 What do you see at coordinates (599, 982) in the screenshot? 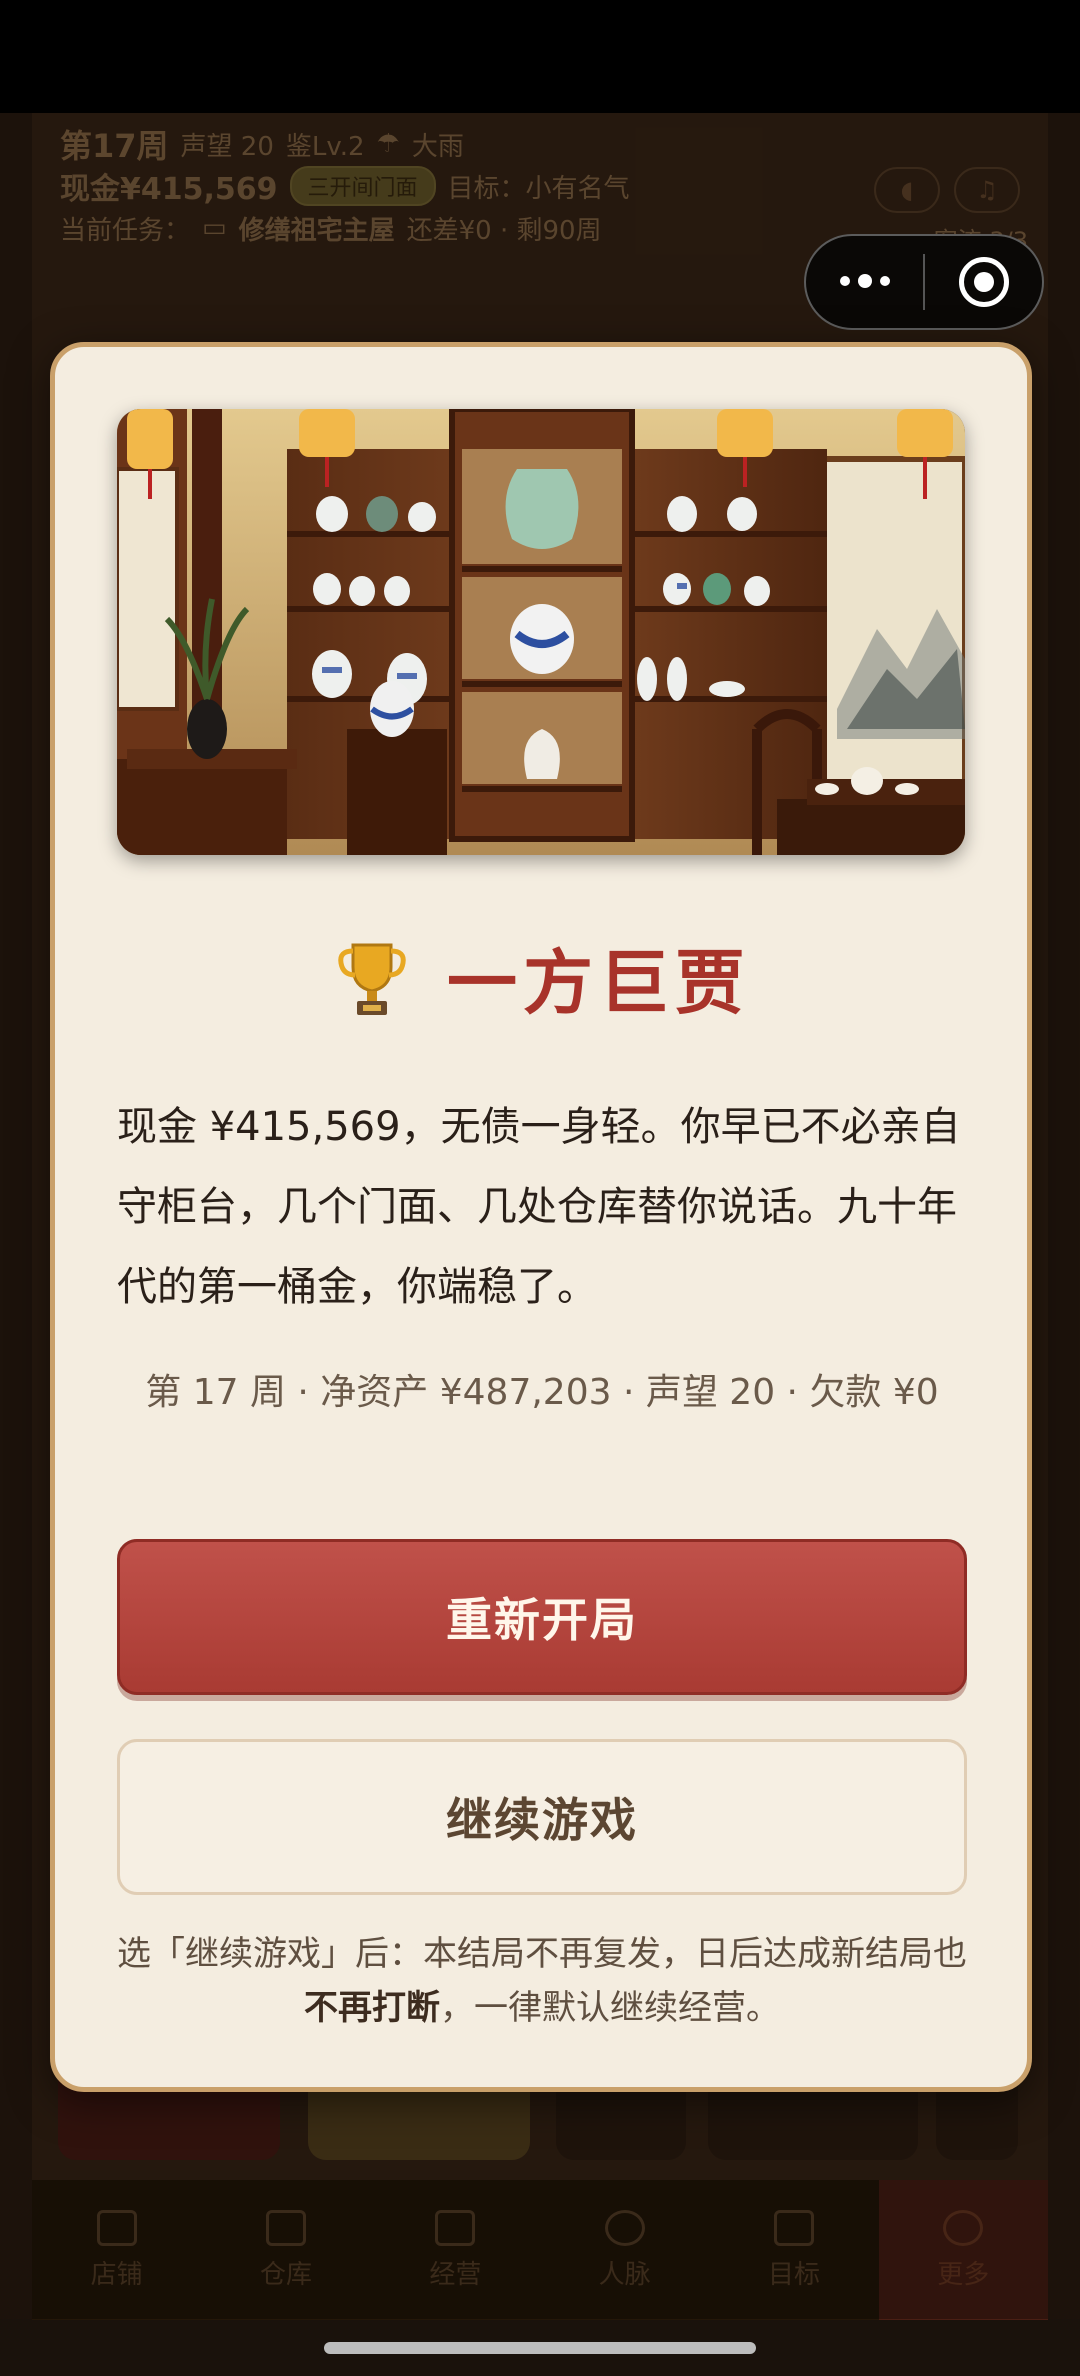
I see `ending-title: 一方巨贾` at bounding box center [599, 982].